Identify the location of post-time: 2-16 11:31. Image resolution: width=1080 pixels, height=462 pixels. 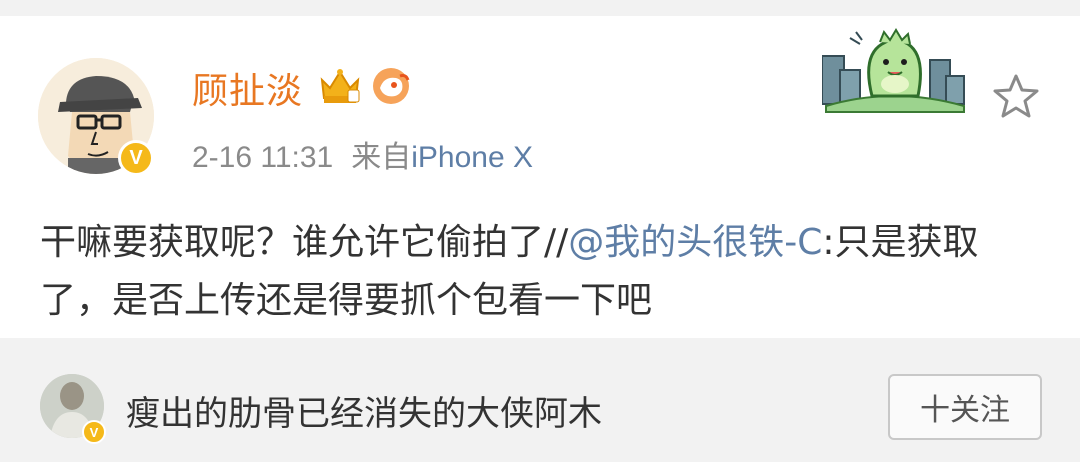
(263, 157).